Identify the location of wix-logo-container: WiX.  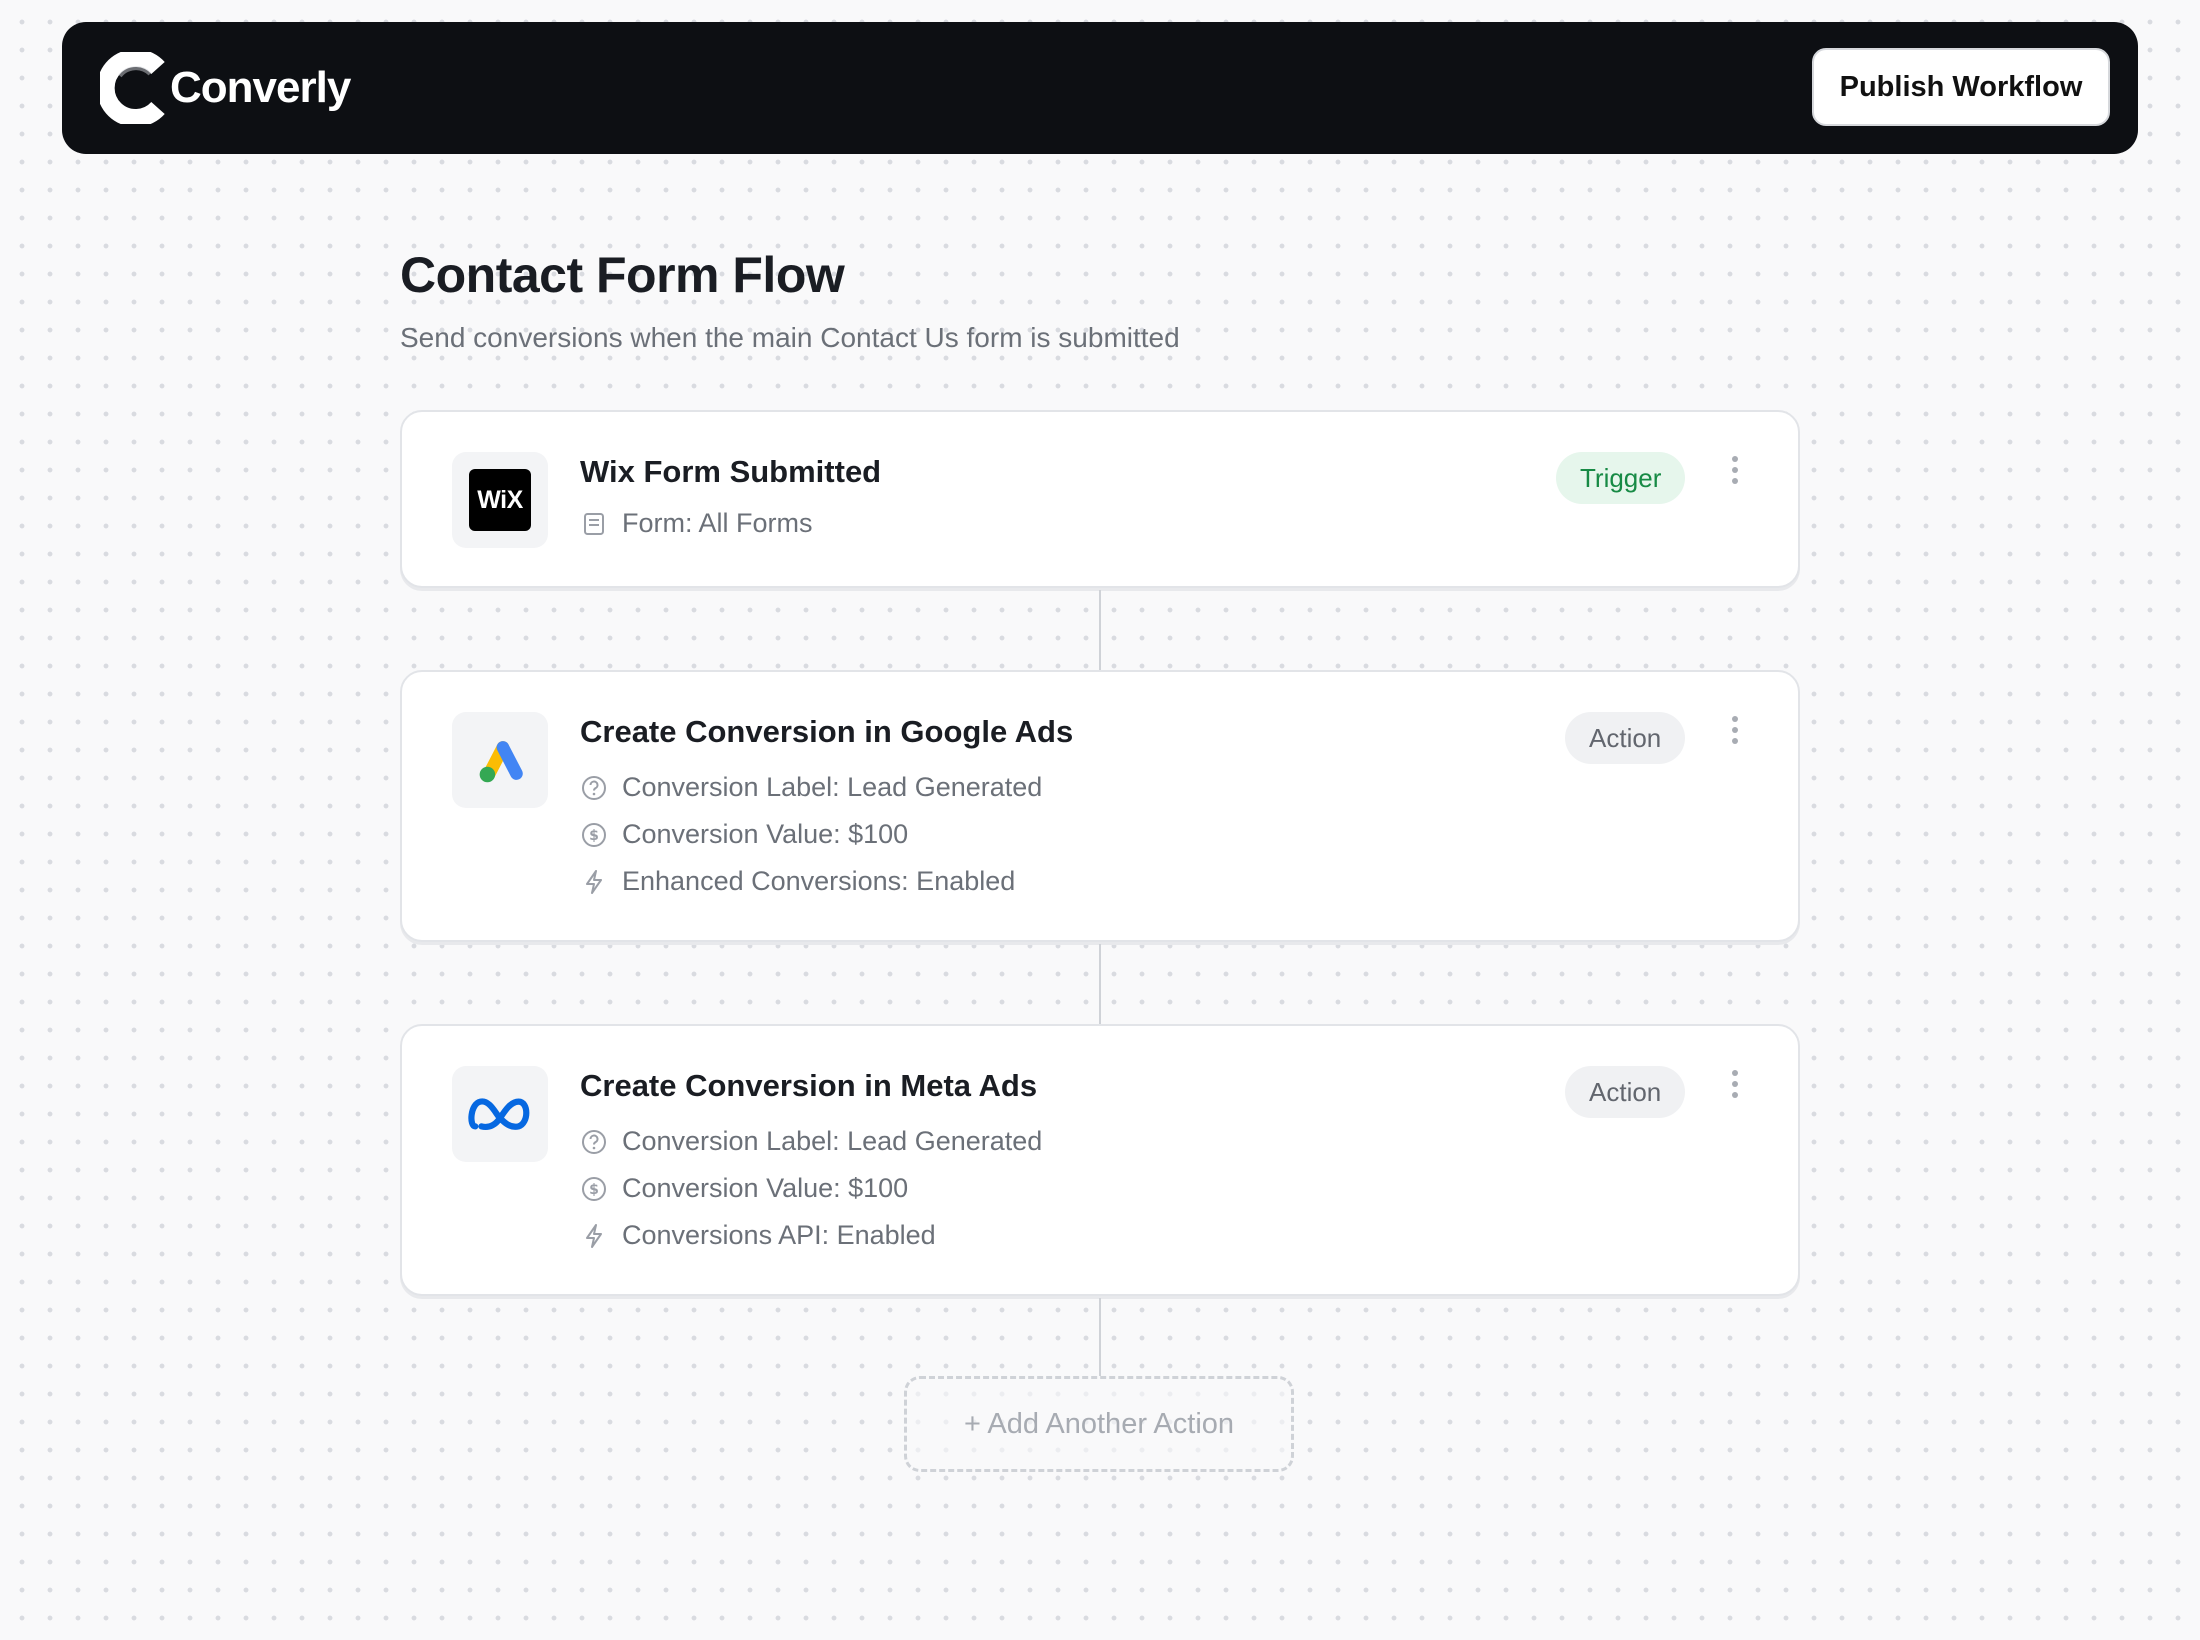
(500, 500).